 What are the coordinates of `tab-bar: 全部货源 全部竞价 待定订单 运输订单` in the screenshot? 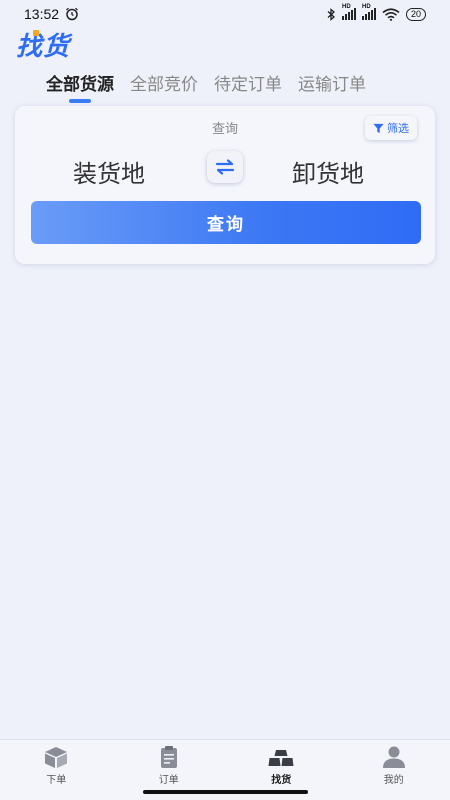 It's located at (206, 87).